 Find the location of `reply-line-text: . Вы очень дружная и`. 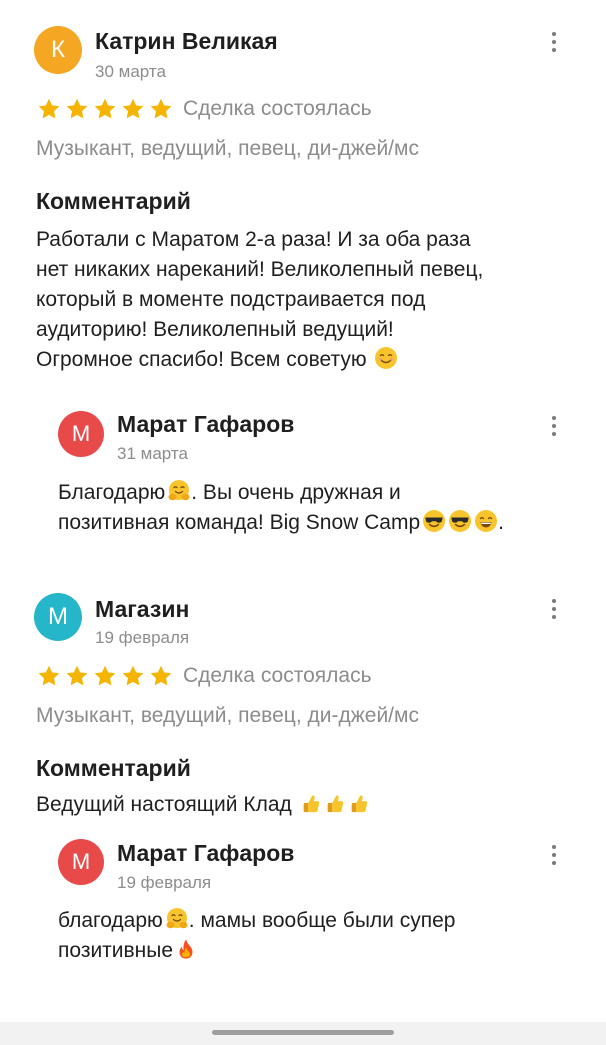

reply-line-text: . Вы очень дружная и is located at coordinates (296, 492).